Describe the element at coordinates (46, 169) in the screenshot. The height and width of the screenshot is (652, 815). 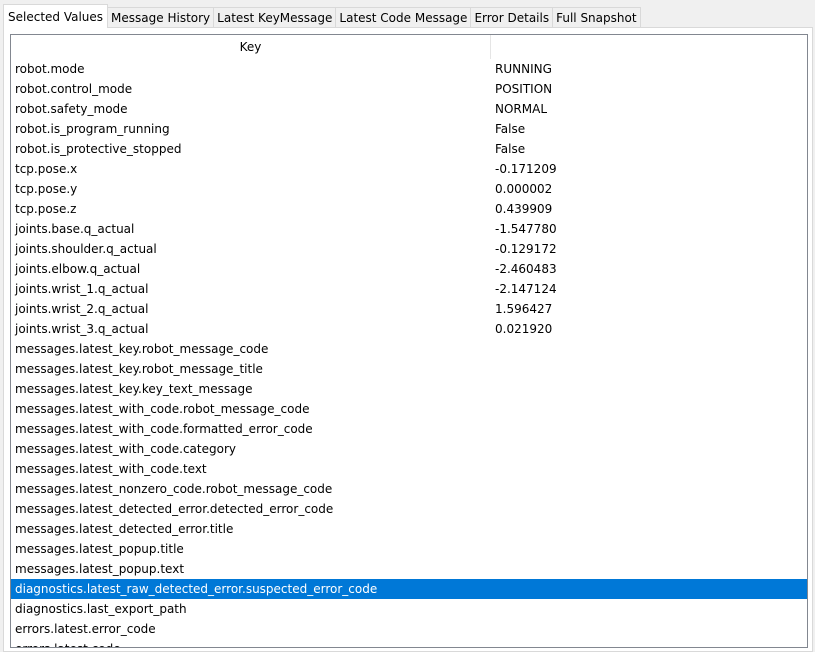
I see `row-key: tcp.pose.x` at that location.